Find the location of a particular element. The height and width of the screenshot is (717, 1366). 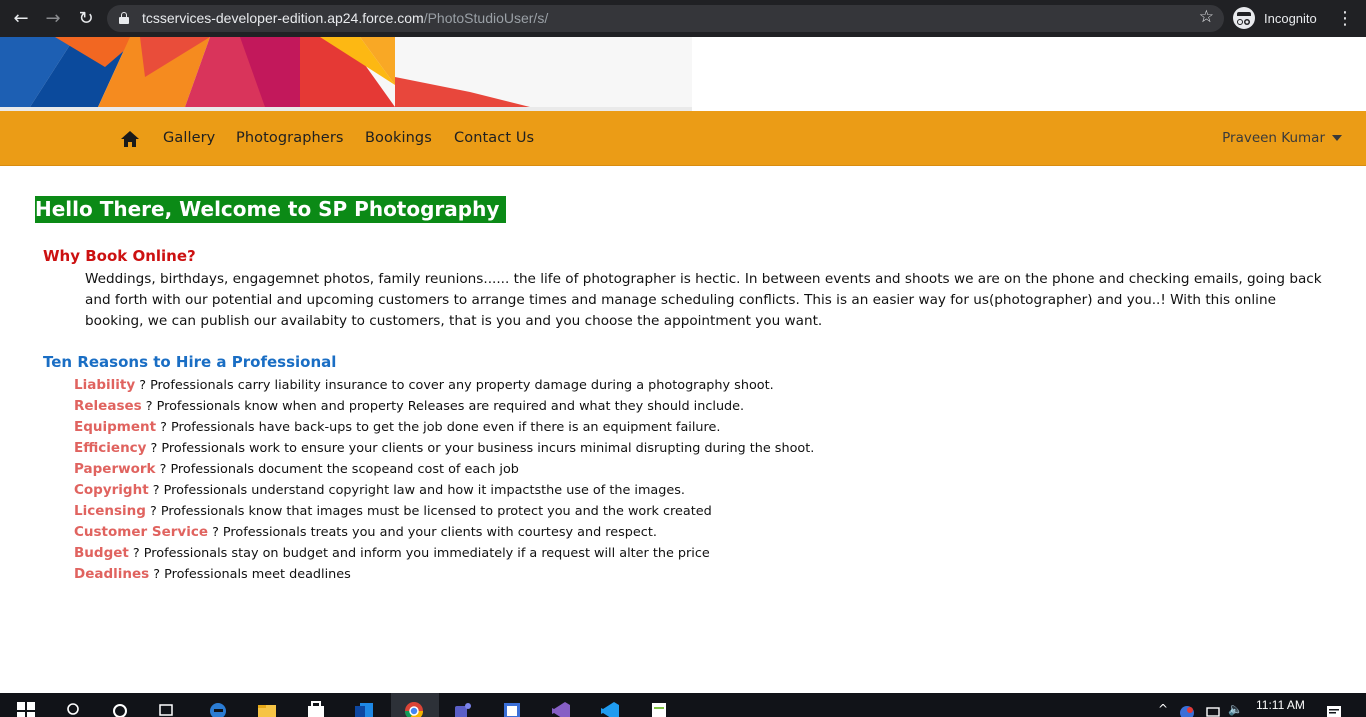

volume-icon: 🔈 is located at coordinates (1235, 709).